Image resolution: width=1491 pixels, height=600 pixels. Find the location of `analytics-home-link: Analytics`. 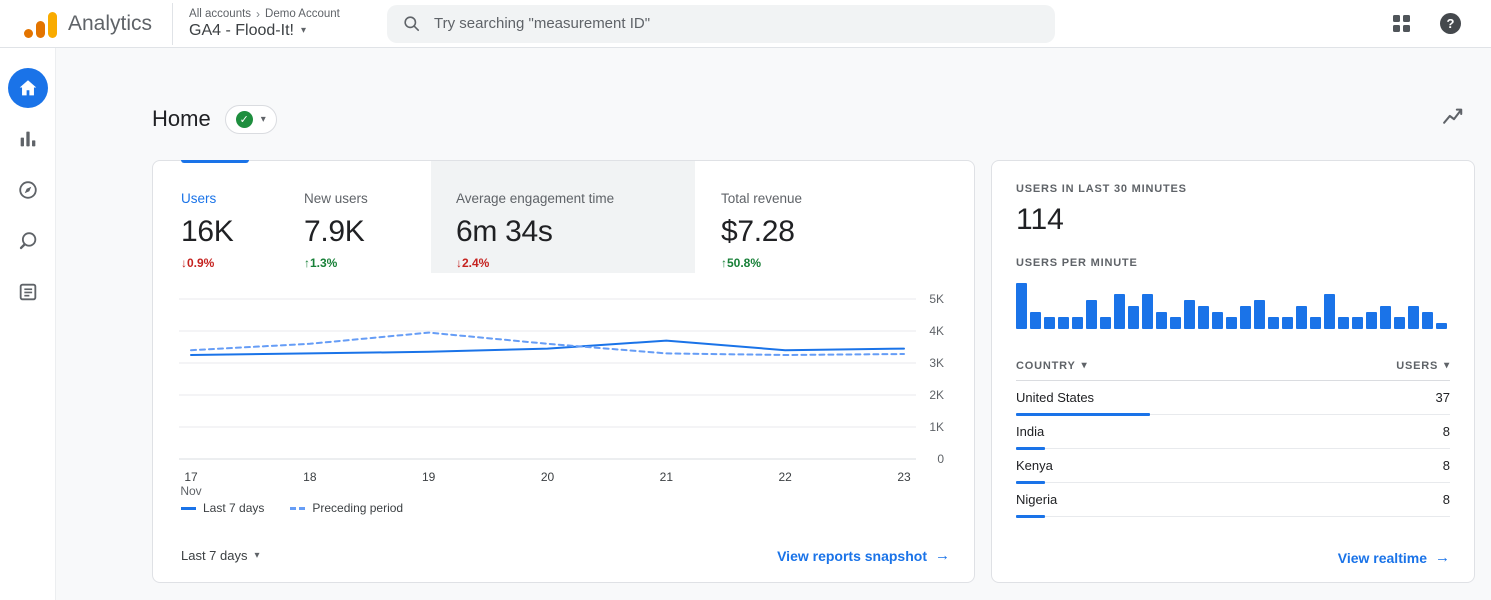

analytics-home-link: Analytics is located at coordinates (86, 24).